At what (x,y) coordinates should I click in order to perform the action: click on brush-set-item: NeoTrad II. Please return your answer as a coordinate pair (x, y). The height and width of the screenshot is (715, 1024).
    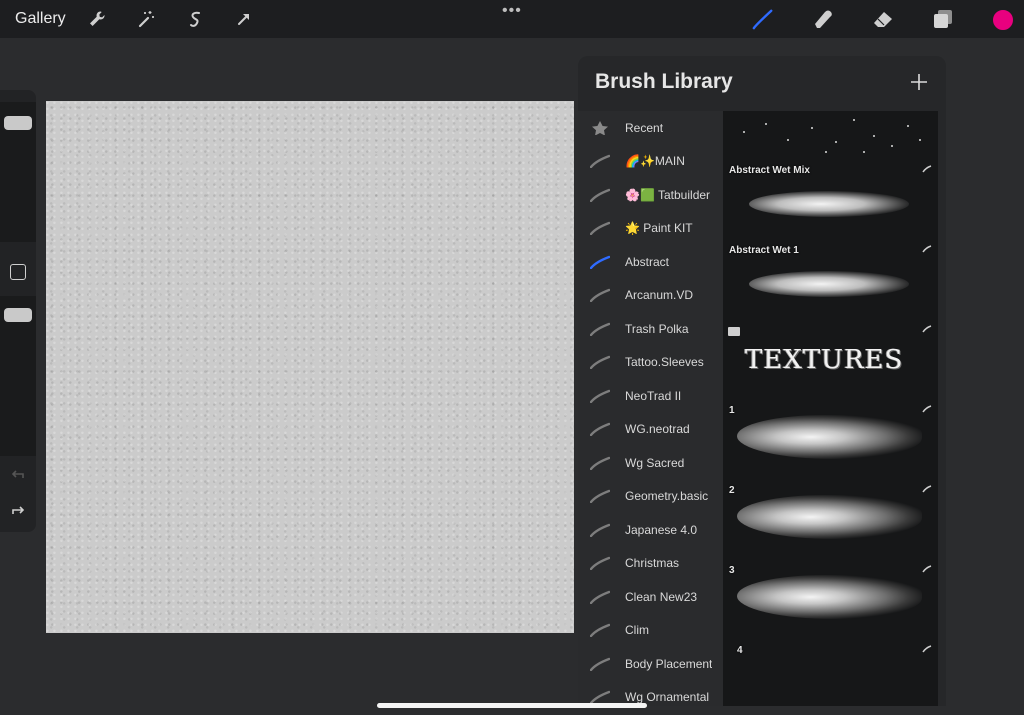
    Looking at the image, I should click on (650, 395).